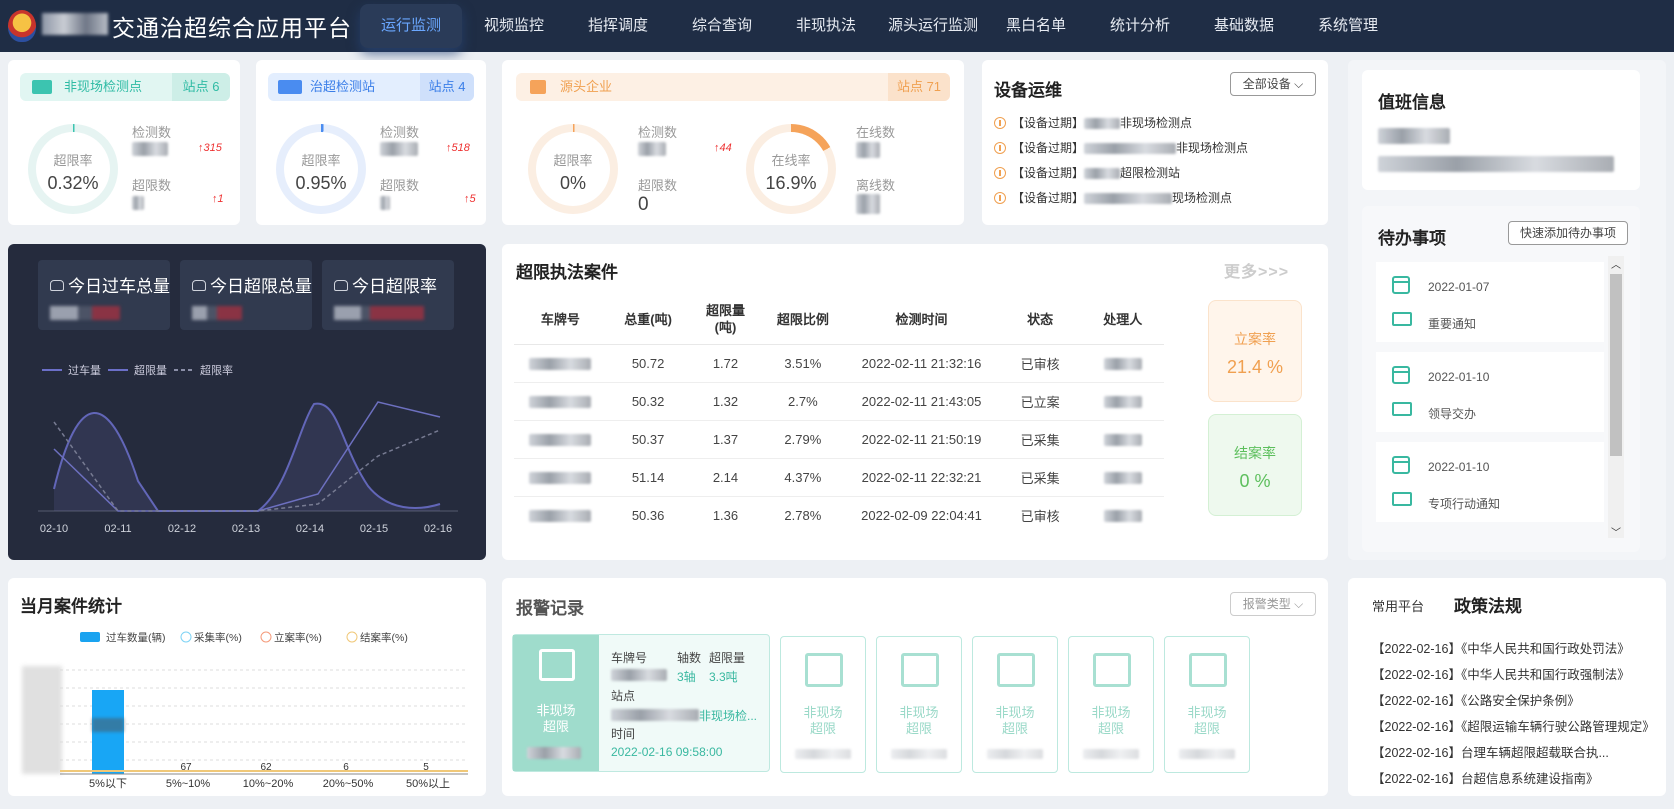 The width and height of the screenshot is (1674, 809). What do you see at coordinates (824, 670) in the screenshot?
I see `truck-scale-icon` at bounding box center [824, 670].